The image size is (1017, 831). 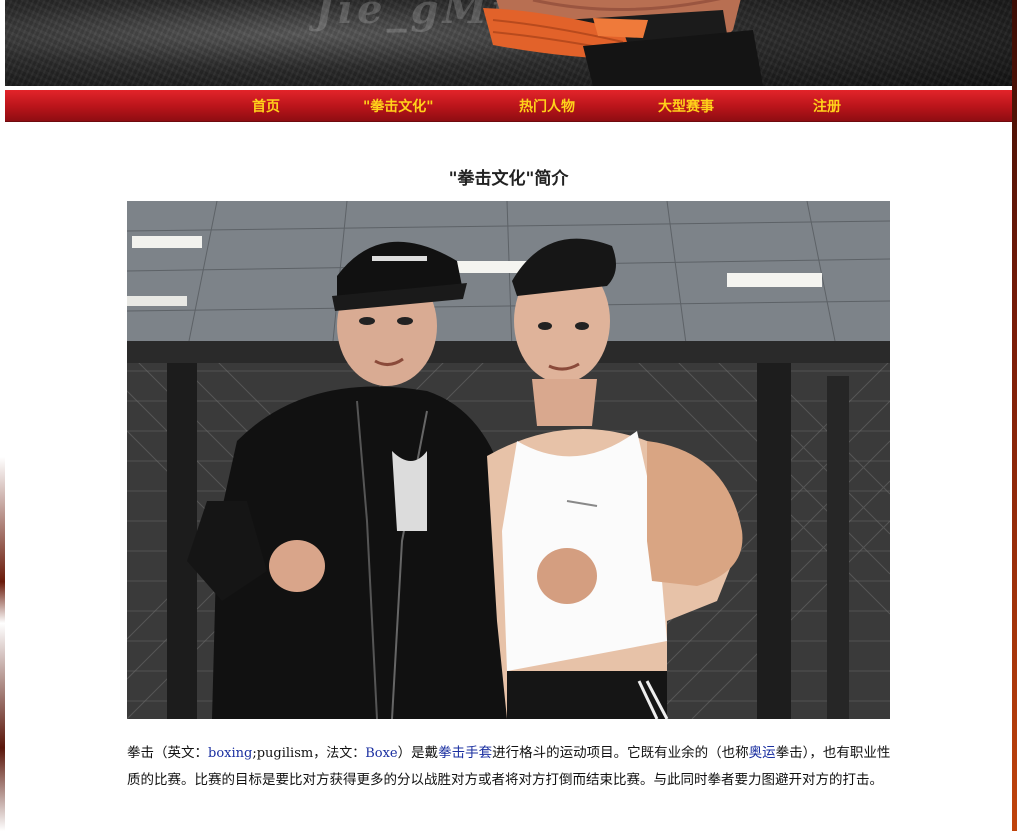 I want to click on nav-item-popular-people: 热门人物, so click(x=547, y=106).